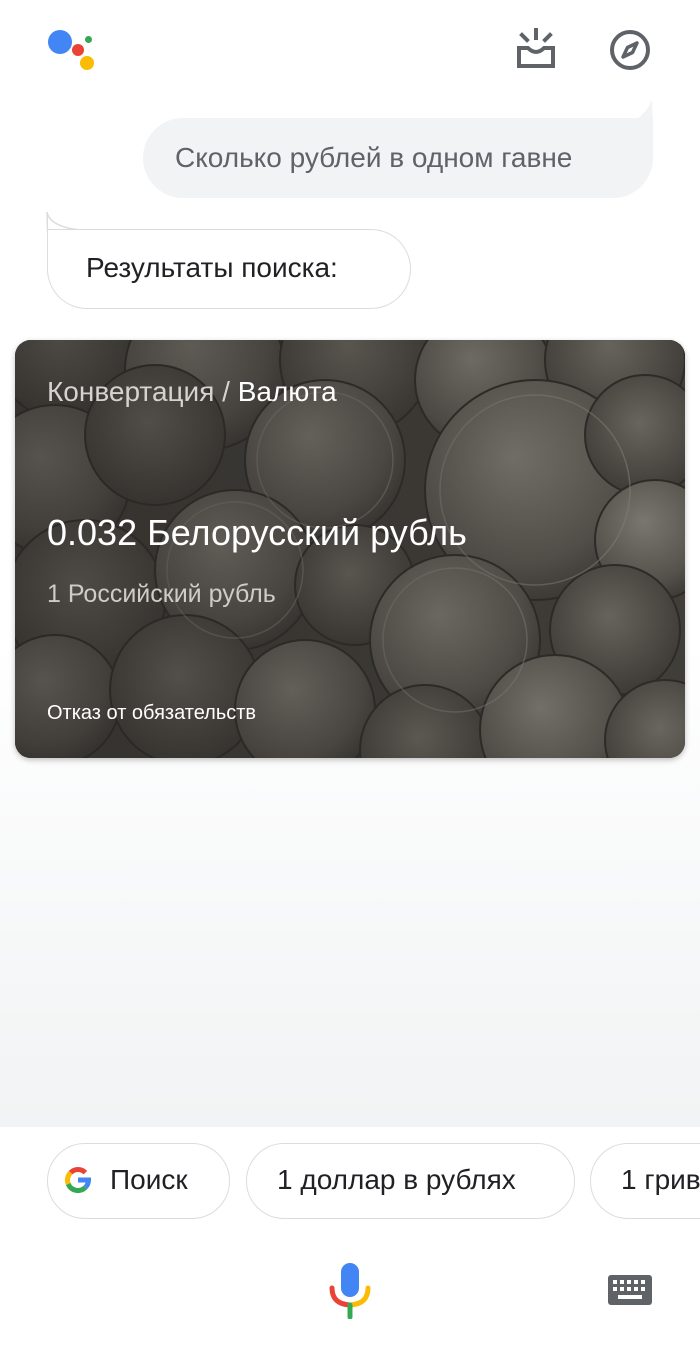 This screenshot has height=1345, width=700. I want to click on user-query-bubble: Сколько рублей в одном гавне, so click(398, 158).